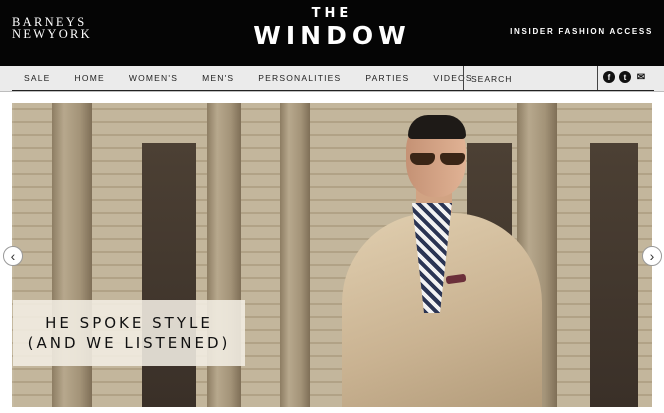 This screenshot has height=413, width=664. What do you see at coordinates (422, 159) in the screenshot?
I see `lens-left` at bounding box center [422, 159].